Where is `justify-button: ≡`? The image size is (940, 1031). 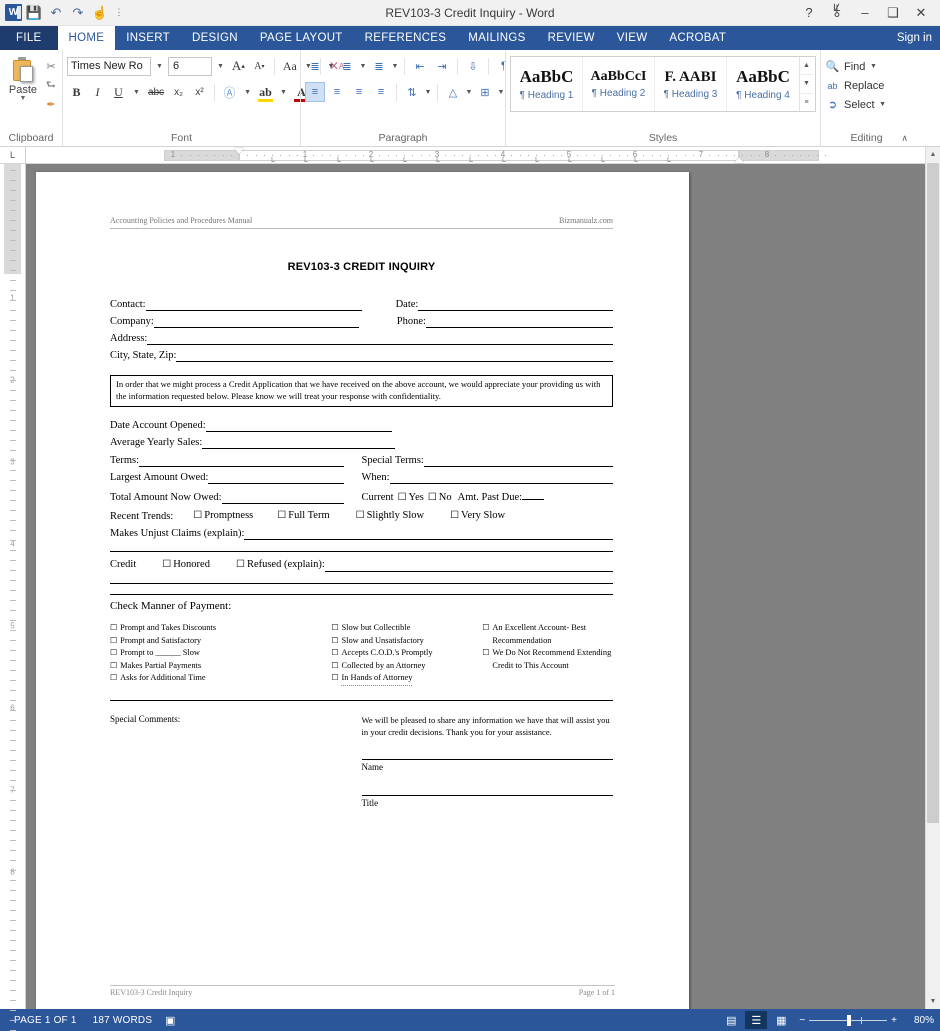 justify-button: ≡ is located at coordinates (381, 92).